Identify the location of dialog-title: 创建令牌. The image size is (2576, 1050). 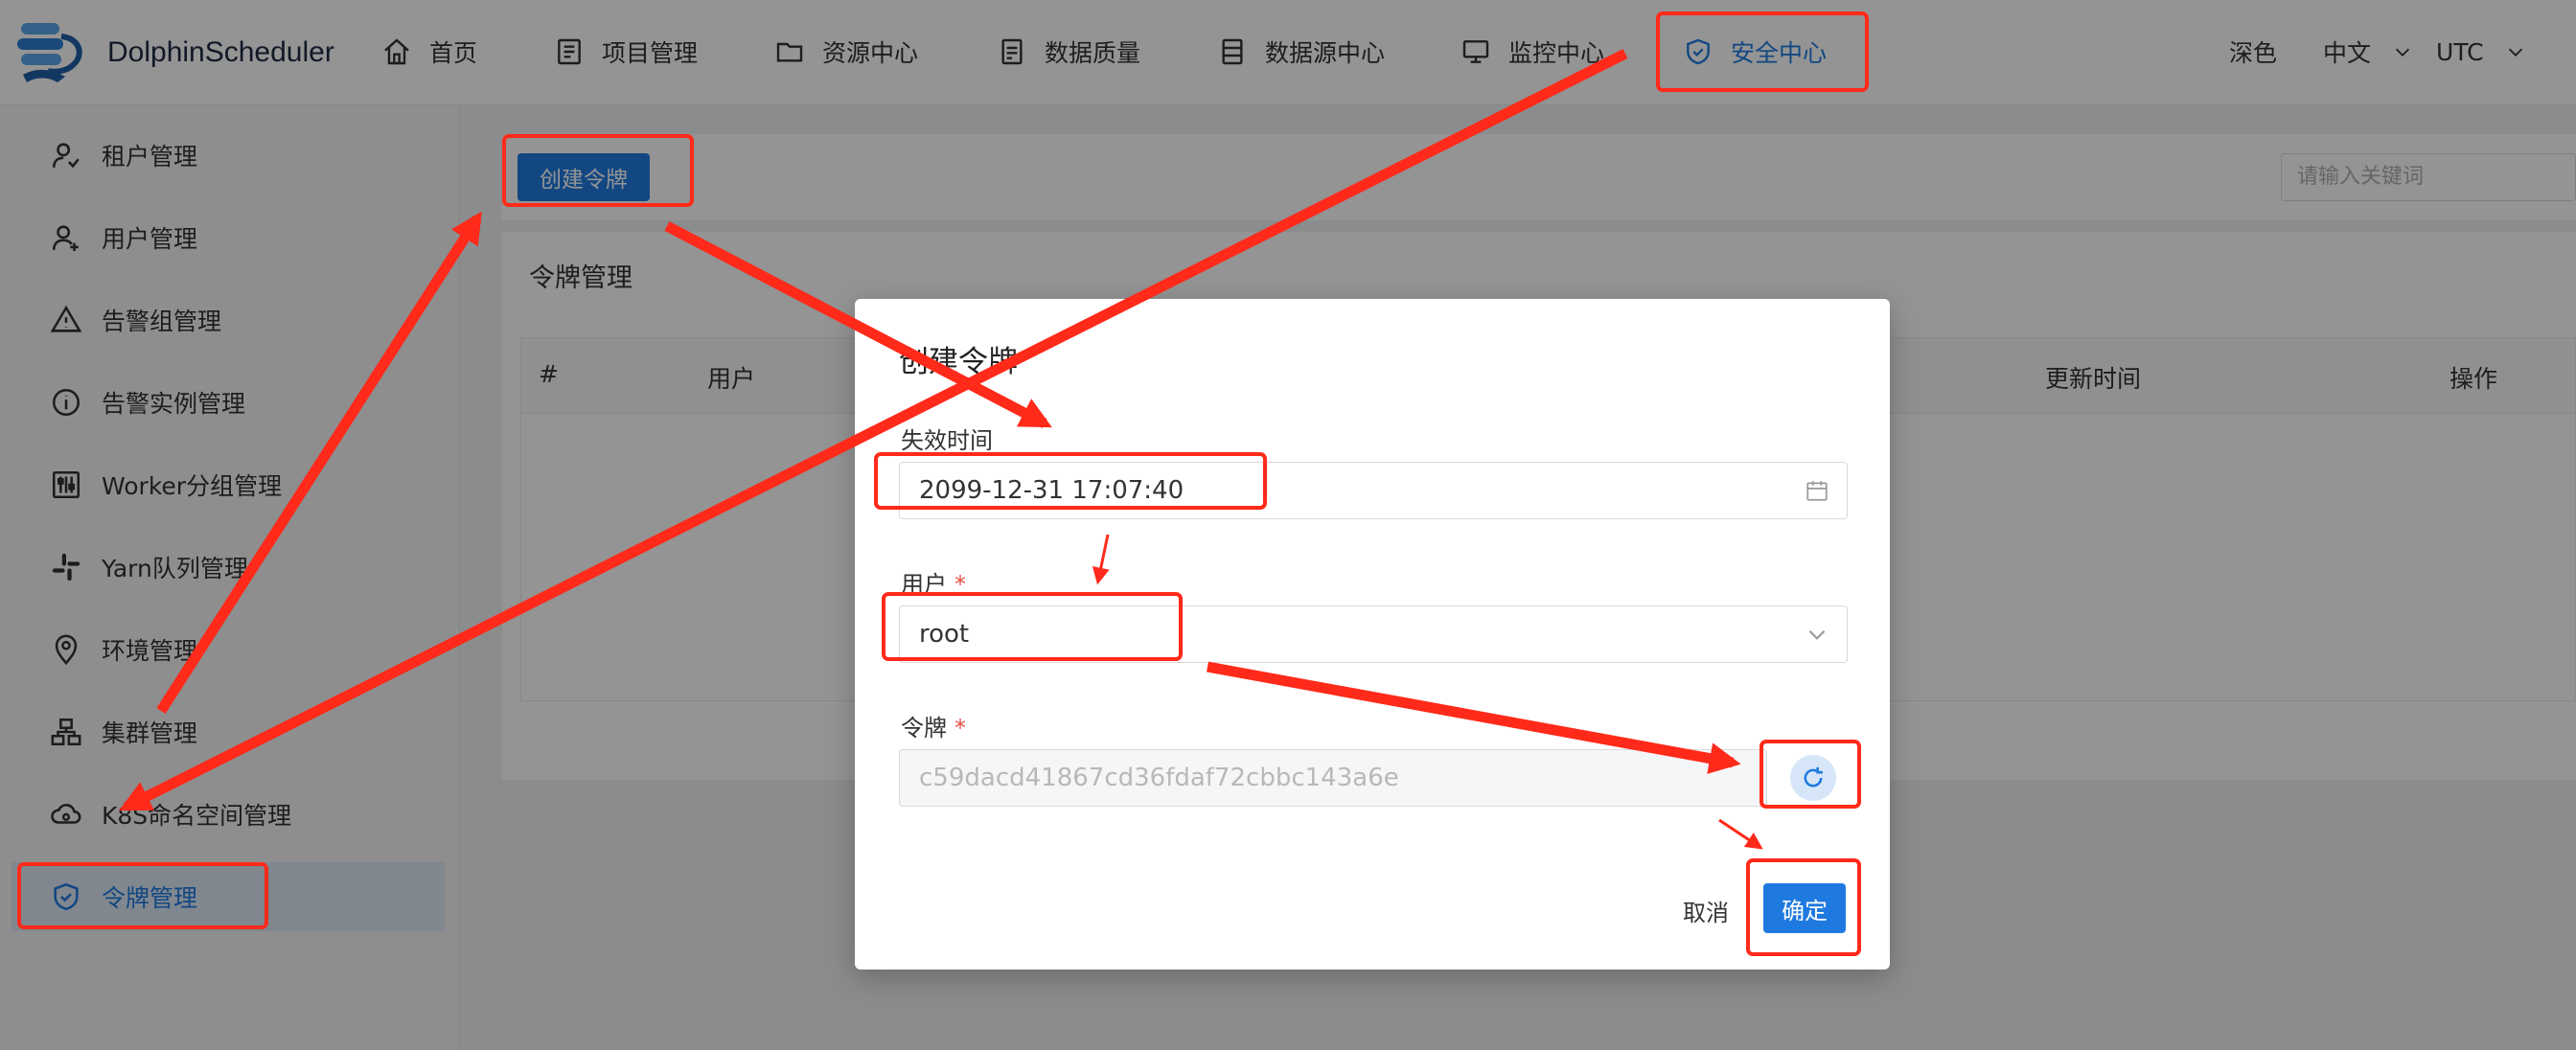
(958, 362).